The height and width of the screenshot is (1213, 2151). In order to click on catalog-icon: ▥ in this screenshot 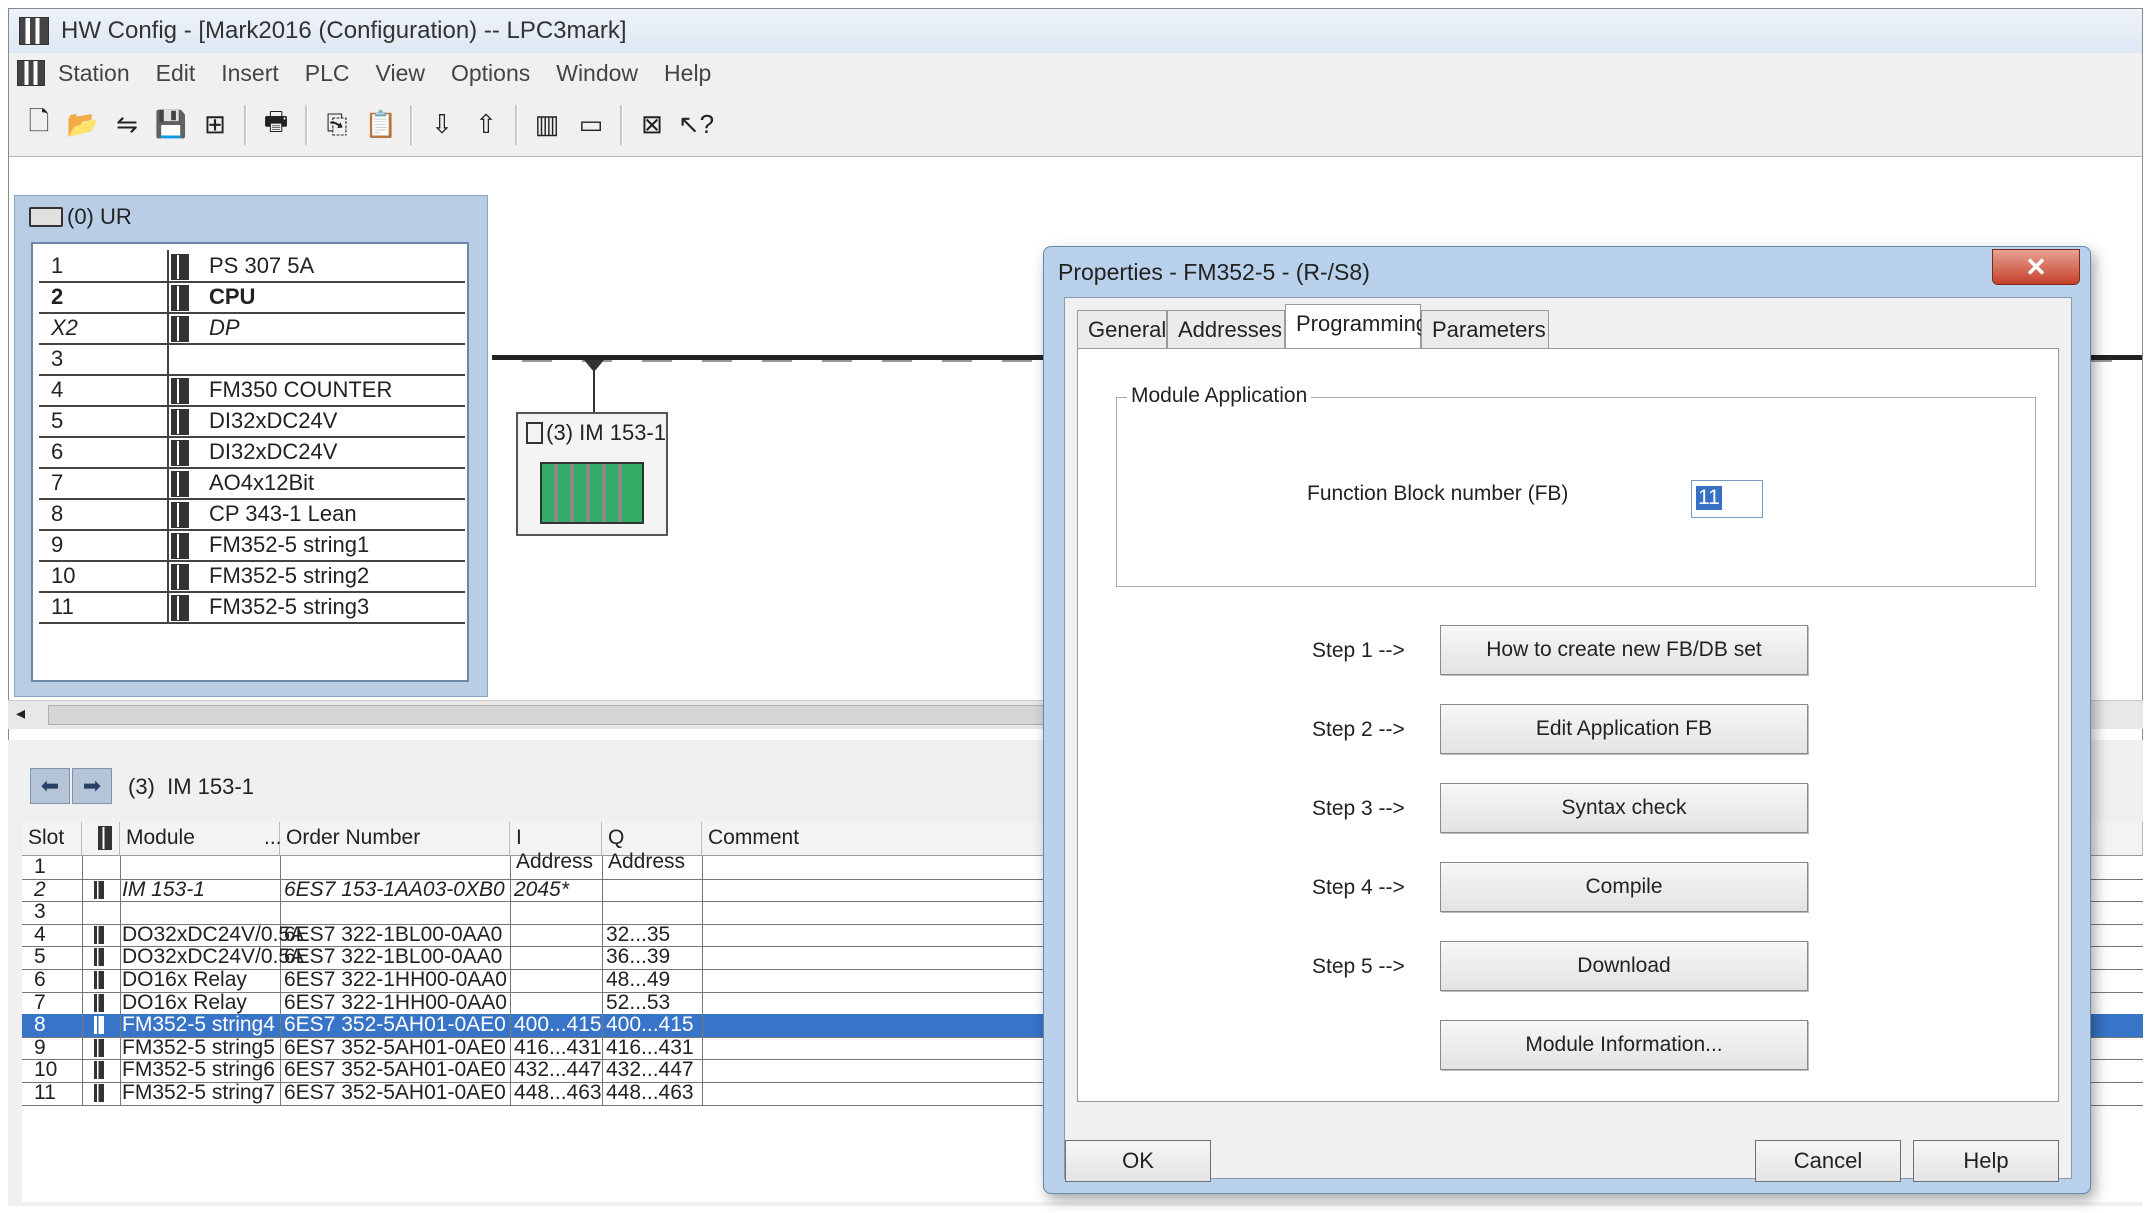, I will do `click(547, 125)`.